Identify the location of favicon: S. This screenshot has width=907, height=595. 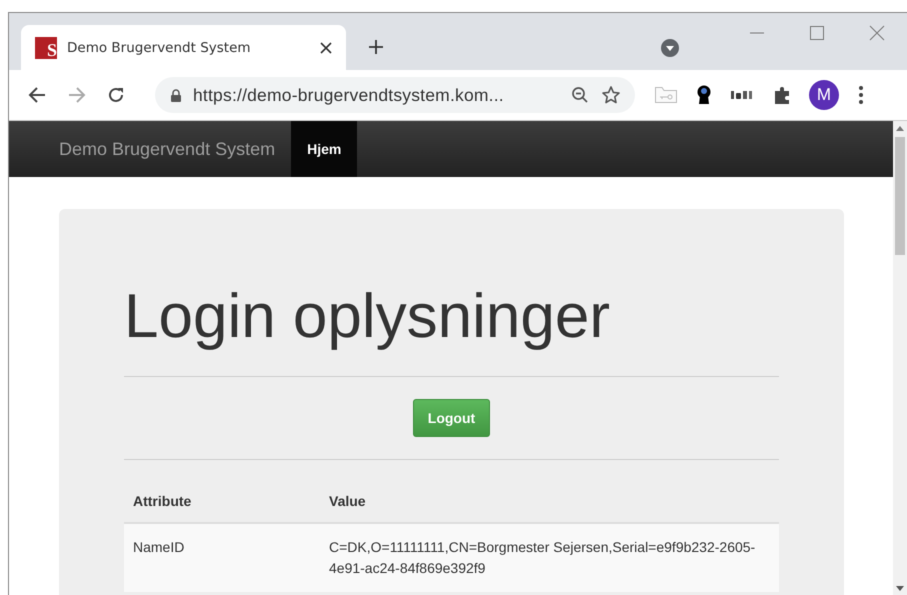
(46, 47).